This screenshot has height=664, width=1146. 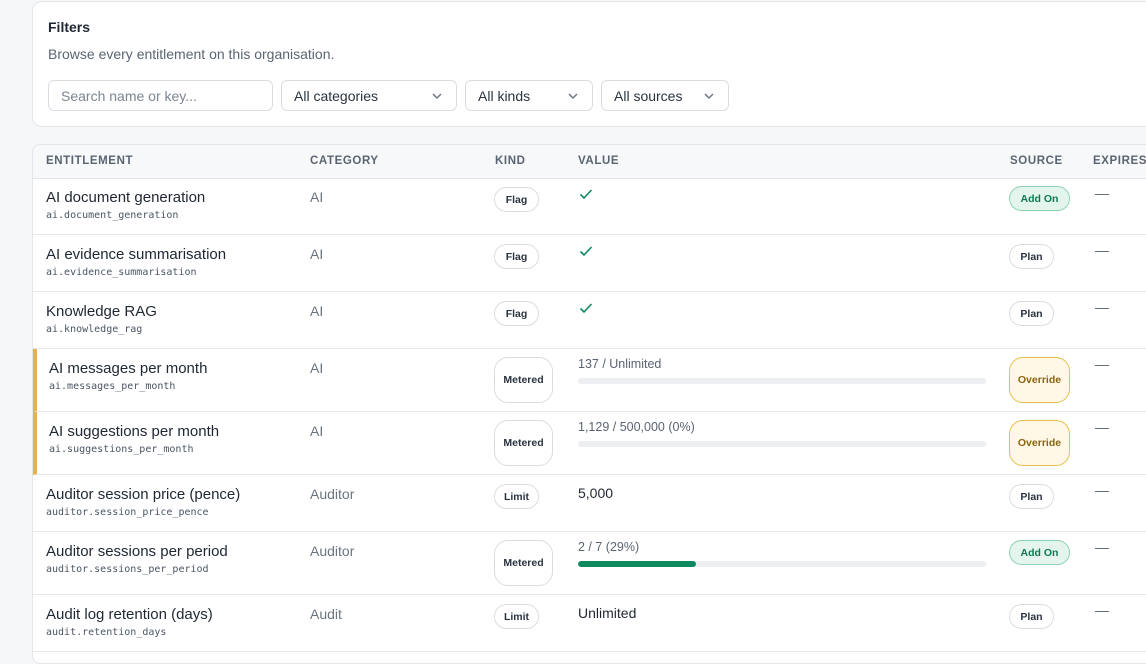 I want to click on usage-bar-fill, so click(x=637, y=564).